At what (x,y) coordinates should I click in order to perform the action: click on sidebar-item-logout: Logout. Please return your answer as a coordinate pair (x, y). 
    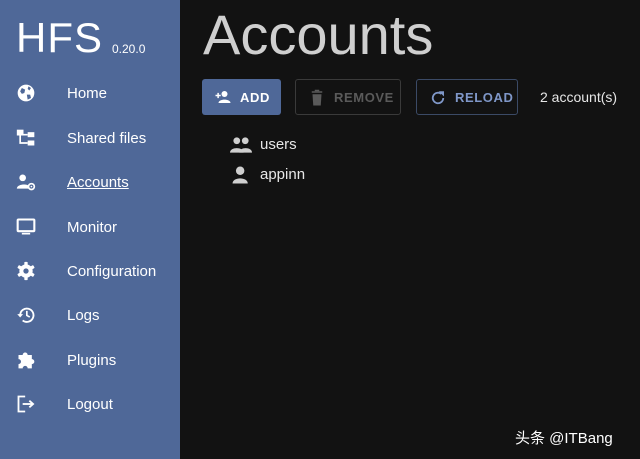
    Looking at the image, I should click on (90, 404).